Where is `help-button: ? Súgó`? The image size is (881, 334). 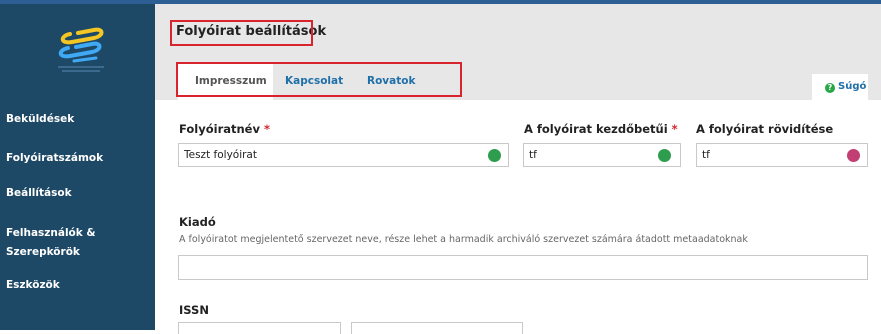
help-button: ? Súgó is located at coordinates (840, 87).